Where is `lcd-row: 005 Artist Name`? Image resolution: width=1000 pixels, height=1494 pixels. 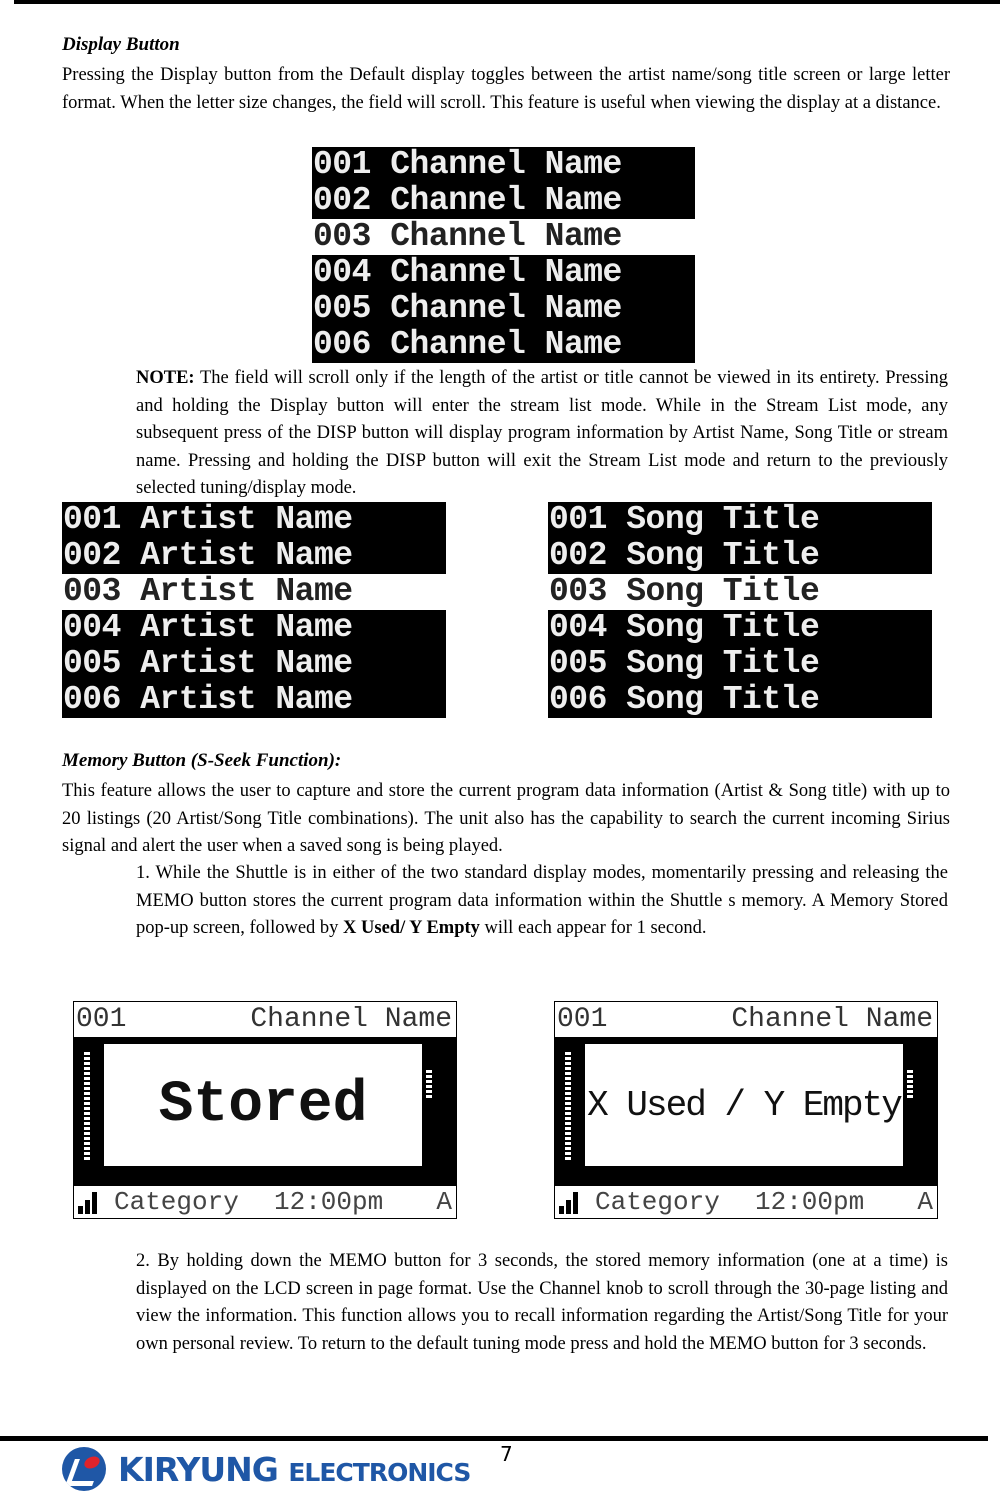 lcd-row: 005 Artist Name is located at coordinates (208, 663).